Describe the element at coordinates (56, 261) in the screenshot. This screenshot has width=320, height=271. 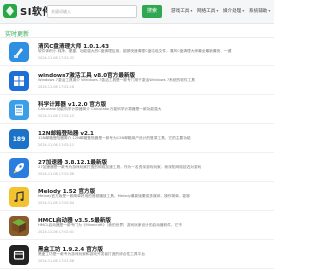
I see `item-date: 2024-11-06 17:01:58` at that location.